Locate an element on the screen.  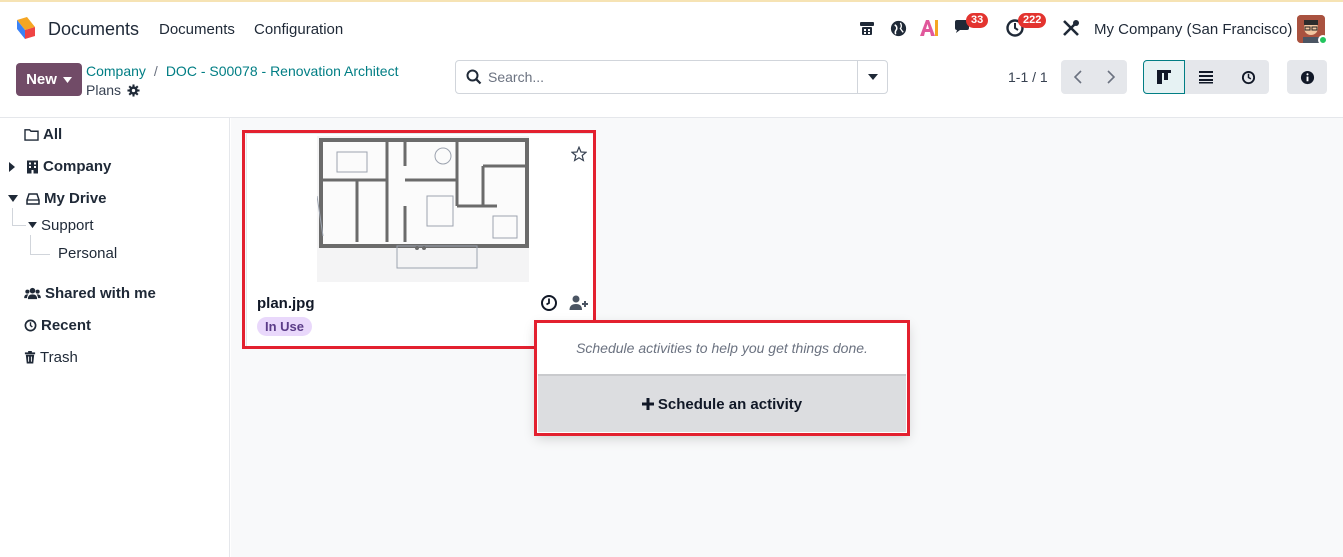
search-options-toggle is located at coordinates (872, 77).